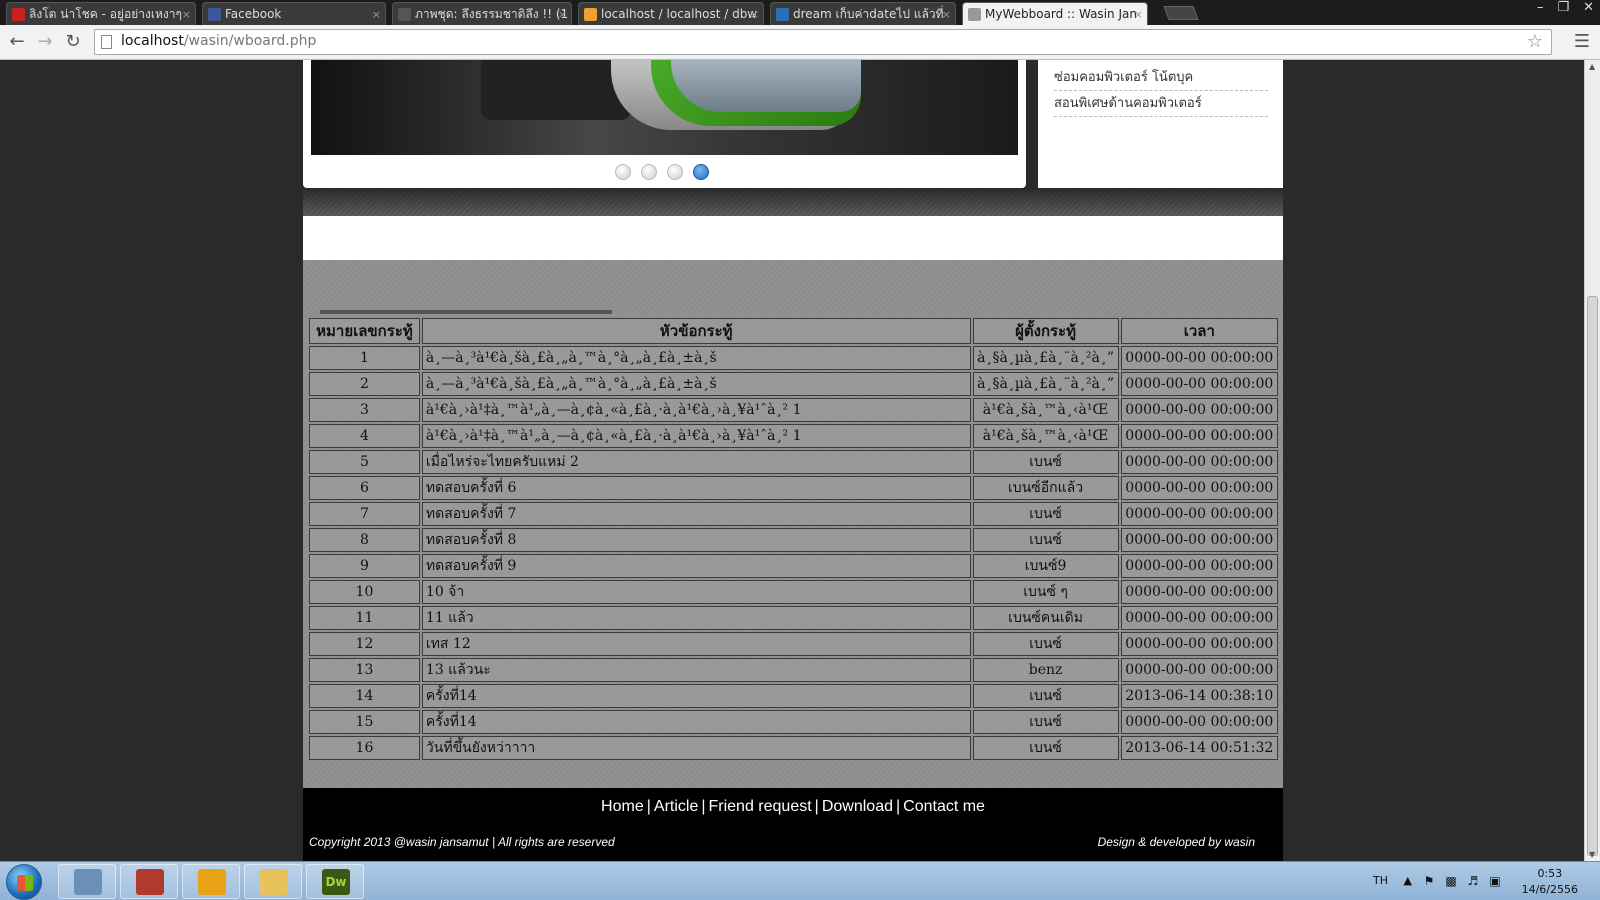 The image size is (1600, 900). Describe the element at coordinates (273, 881) in the screenshot. I see `explorer-app-button` at that location.